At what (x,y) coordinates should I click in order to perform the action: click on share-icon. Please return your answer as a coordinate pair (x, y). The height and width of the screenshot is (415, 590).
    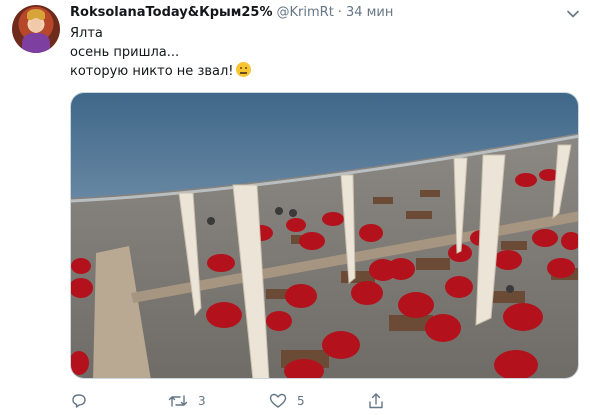
    Looking at the image, I should click on (376, 401).